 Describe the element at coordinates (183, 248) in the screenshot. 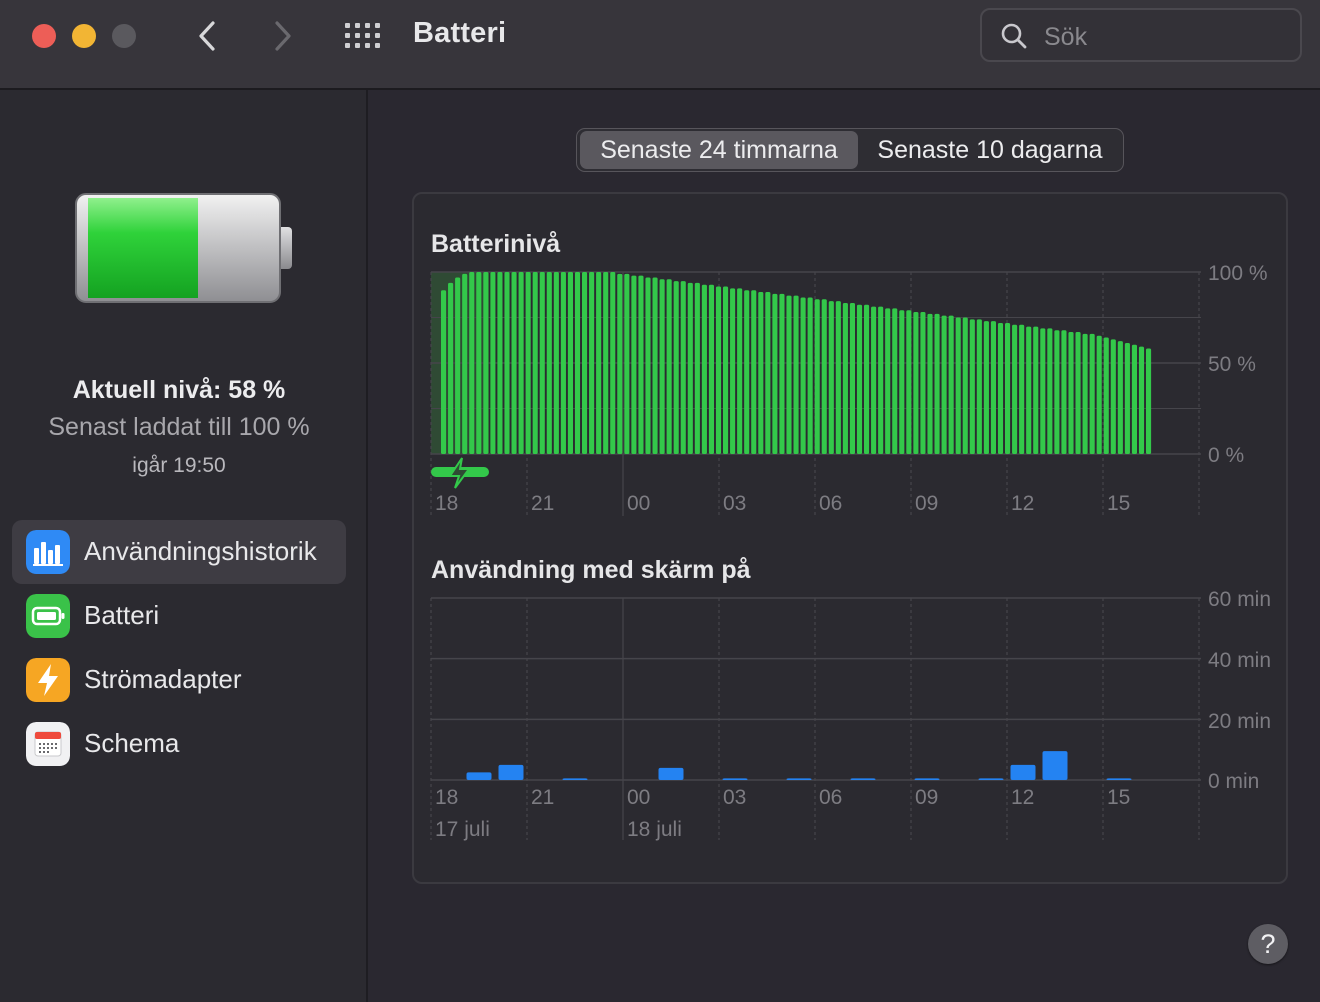

I see `battery-level-icon` at that location.